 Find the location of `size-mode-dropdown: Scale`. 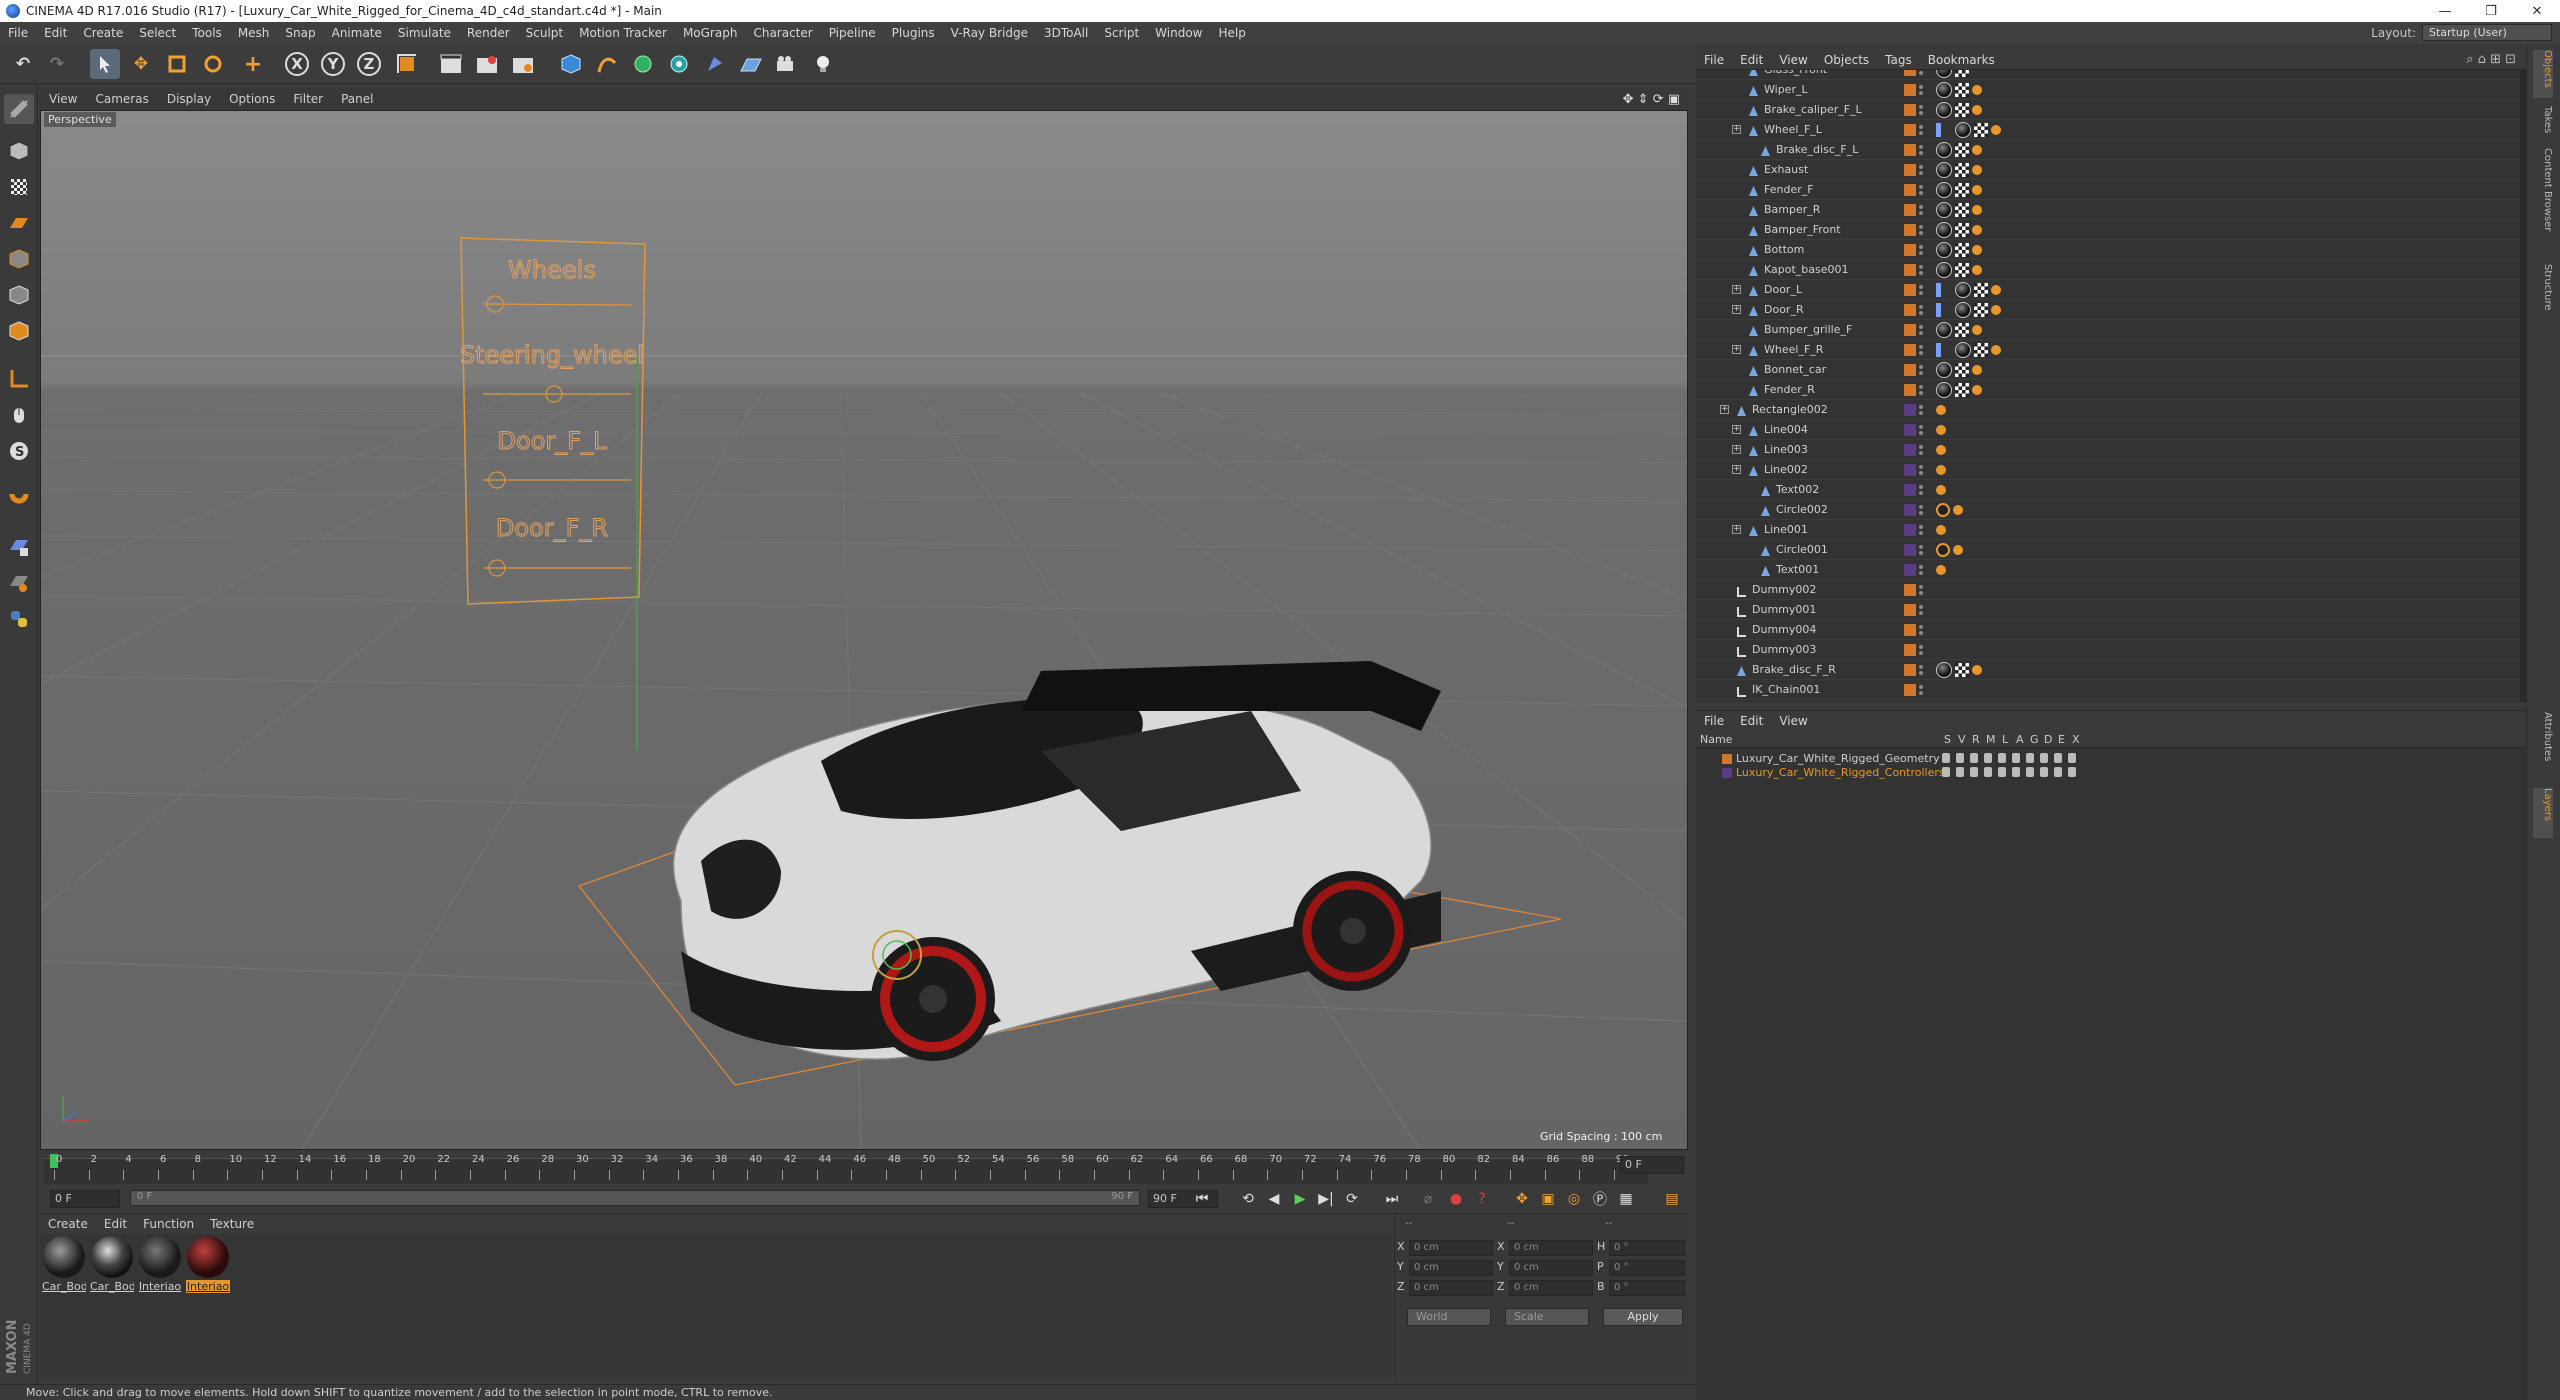

size-mode-dropdown: Scale is located at coordinates (1547, 1317).